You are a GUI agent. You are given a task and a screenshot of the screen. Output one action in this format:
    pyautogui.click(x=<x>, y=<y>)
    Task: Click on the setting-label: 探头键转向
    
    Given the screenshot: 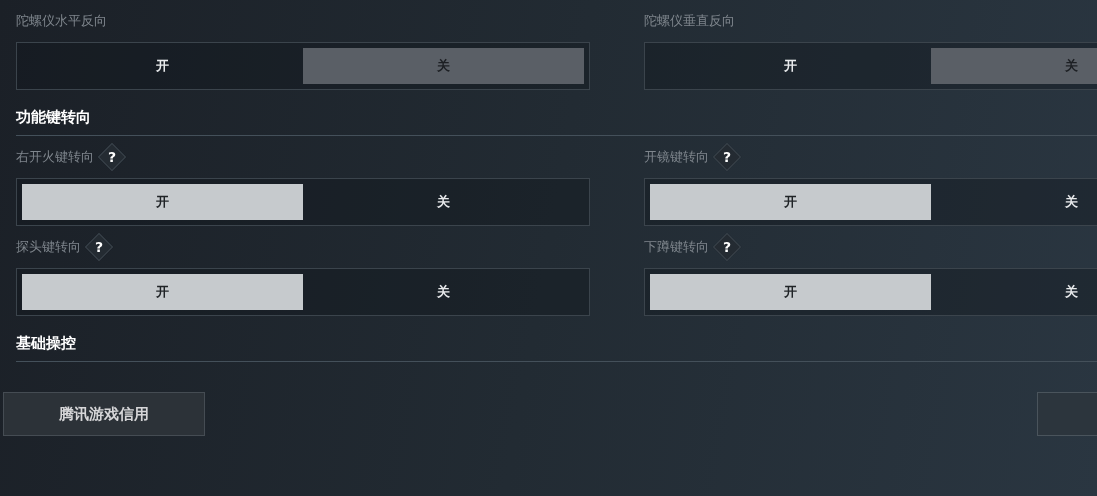 What is the action you would take?
    pyautogui.click(x=48, y=247)
    